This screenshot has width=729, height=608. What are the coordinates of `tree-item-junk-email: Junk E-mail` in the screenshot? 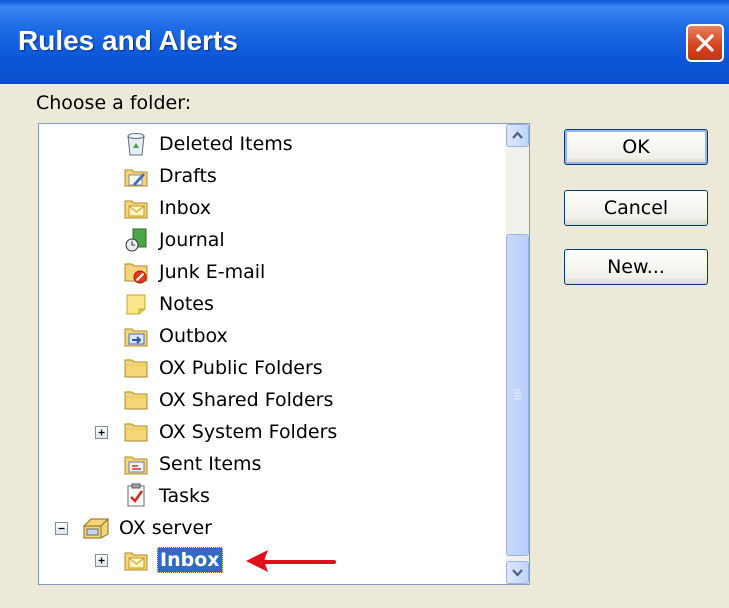 It's located at (194, 272).